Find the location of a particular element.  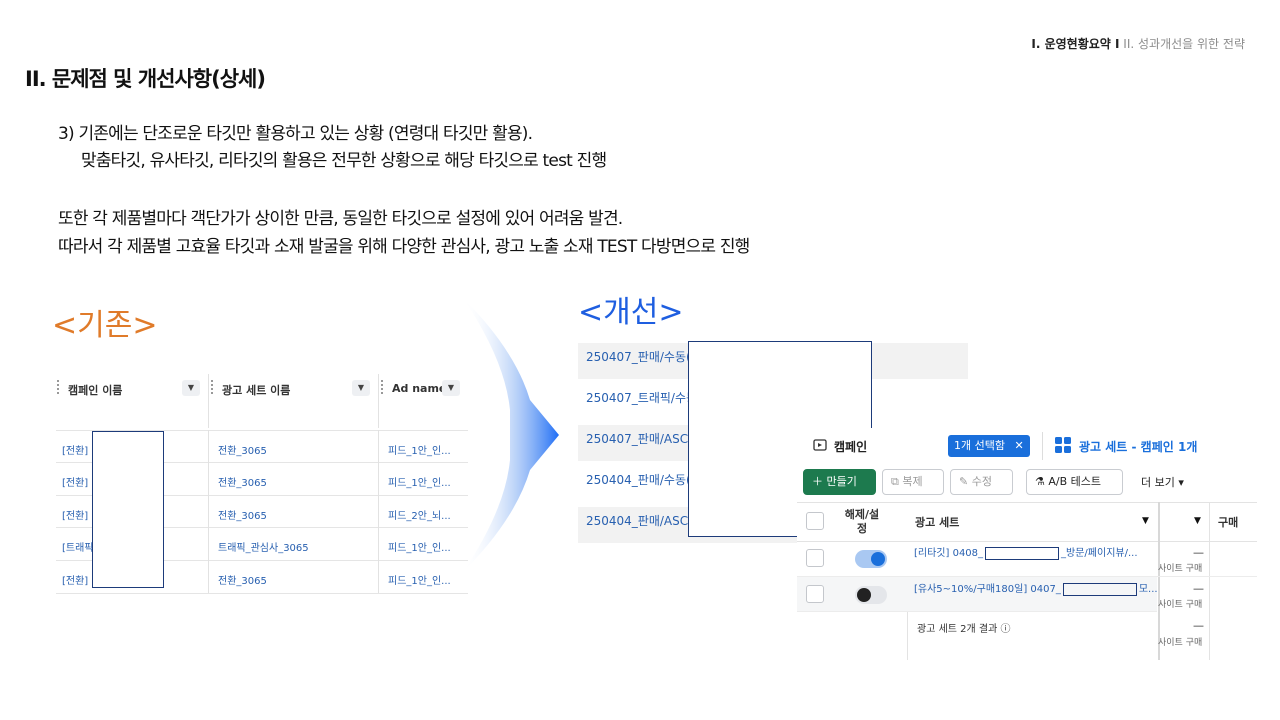

selection-badge: 1개 선택함 ✕ is located at coordinates (989, 446).